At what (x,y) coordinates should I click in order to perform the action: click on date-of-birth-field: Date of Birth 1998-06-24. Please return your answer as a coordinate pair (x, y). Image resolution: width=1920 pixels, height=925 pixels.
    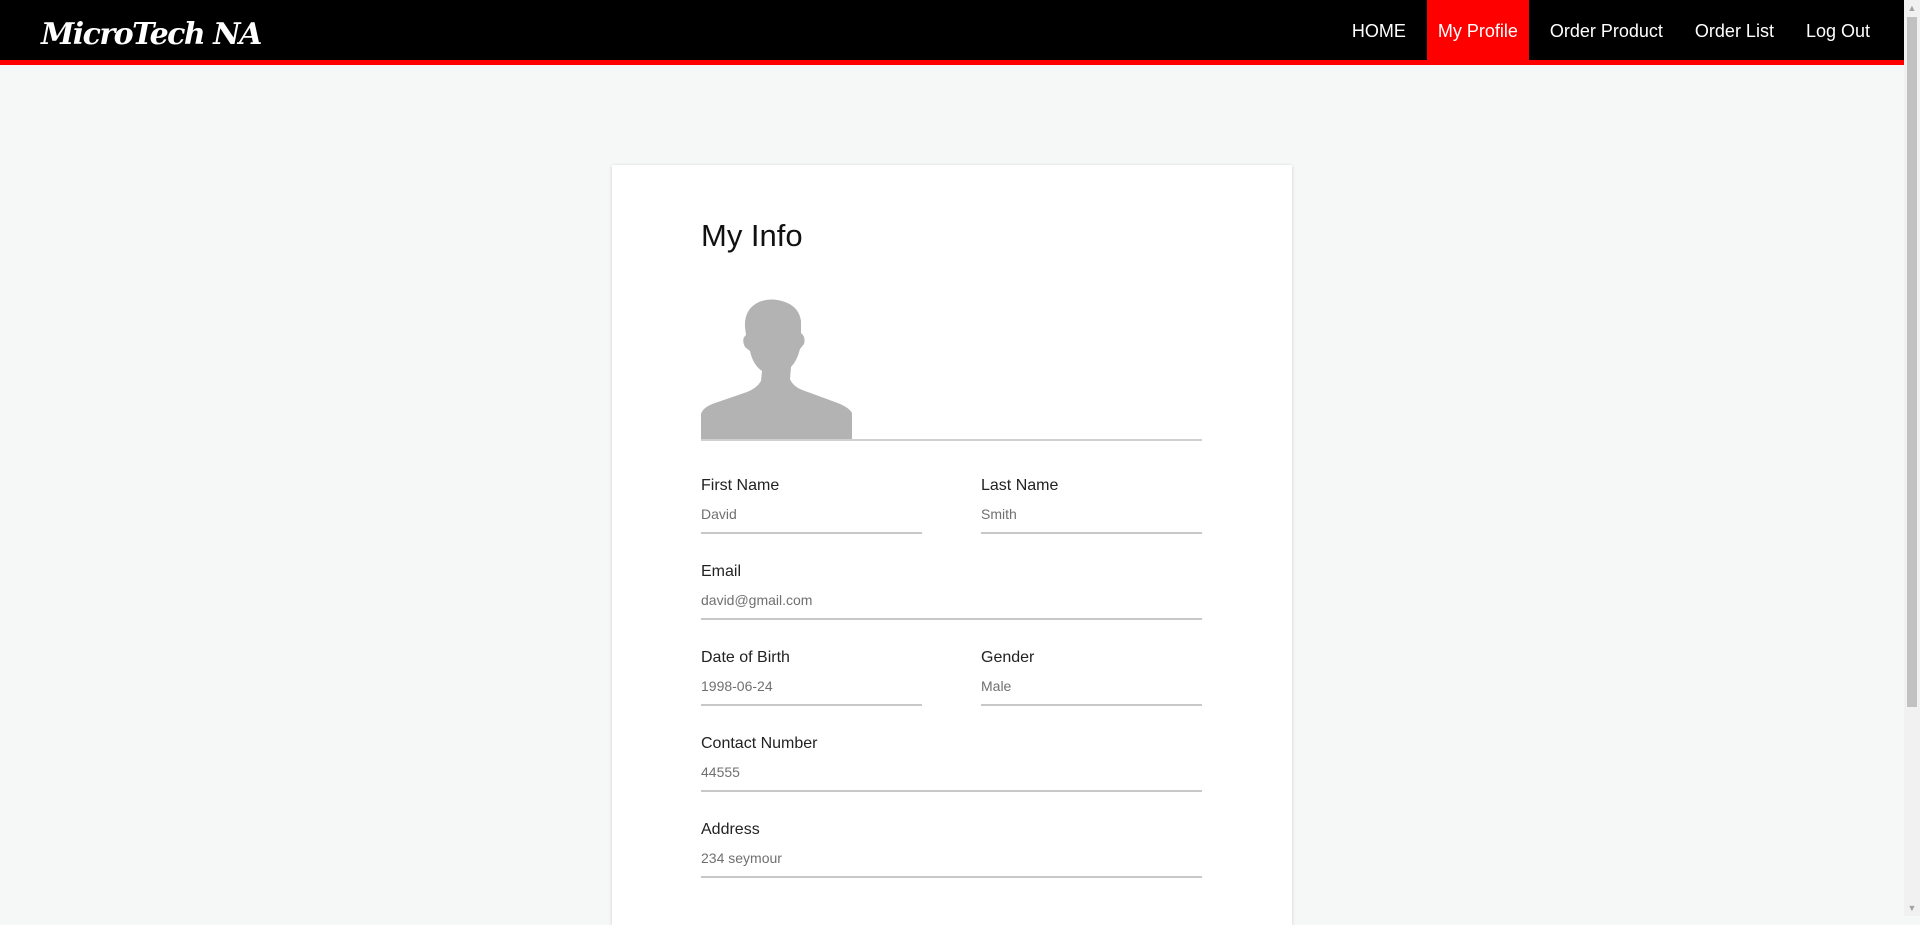
    Looking at the image, I should click on (811, 677).